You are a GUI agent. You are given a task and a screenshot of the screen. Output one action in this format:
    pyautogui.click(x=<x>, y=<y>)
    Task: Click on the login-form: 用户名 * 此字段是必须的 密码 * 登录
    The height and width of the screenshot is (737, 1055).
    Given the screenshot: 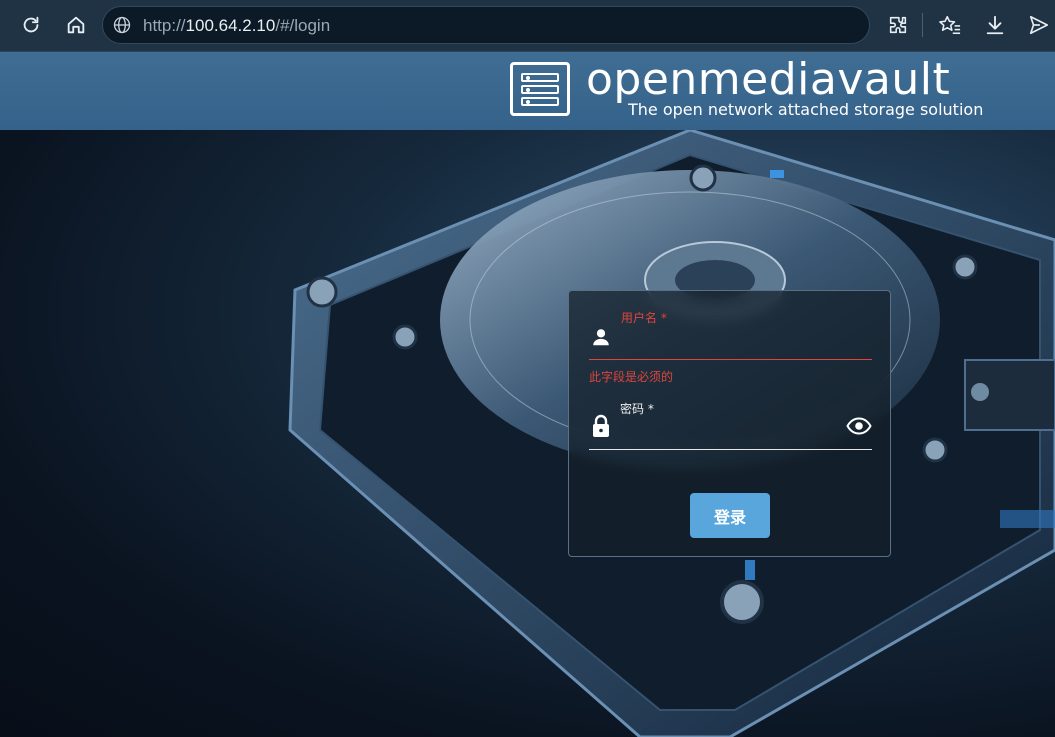 What is the action you would take?
    pyautogui.click(x=729, y=423)
    